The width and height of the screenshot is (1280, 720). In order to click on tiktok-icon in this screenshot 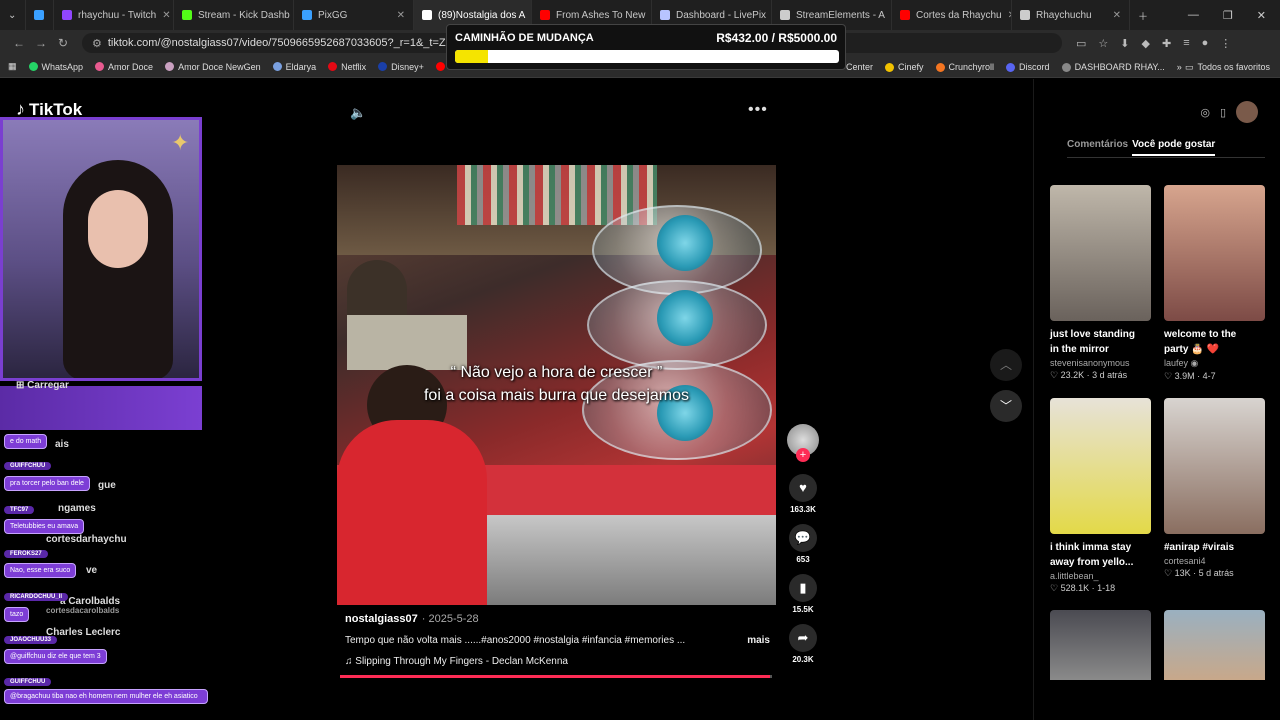, I will do `click(427, 15)`.